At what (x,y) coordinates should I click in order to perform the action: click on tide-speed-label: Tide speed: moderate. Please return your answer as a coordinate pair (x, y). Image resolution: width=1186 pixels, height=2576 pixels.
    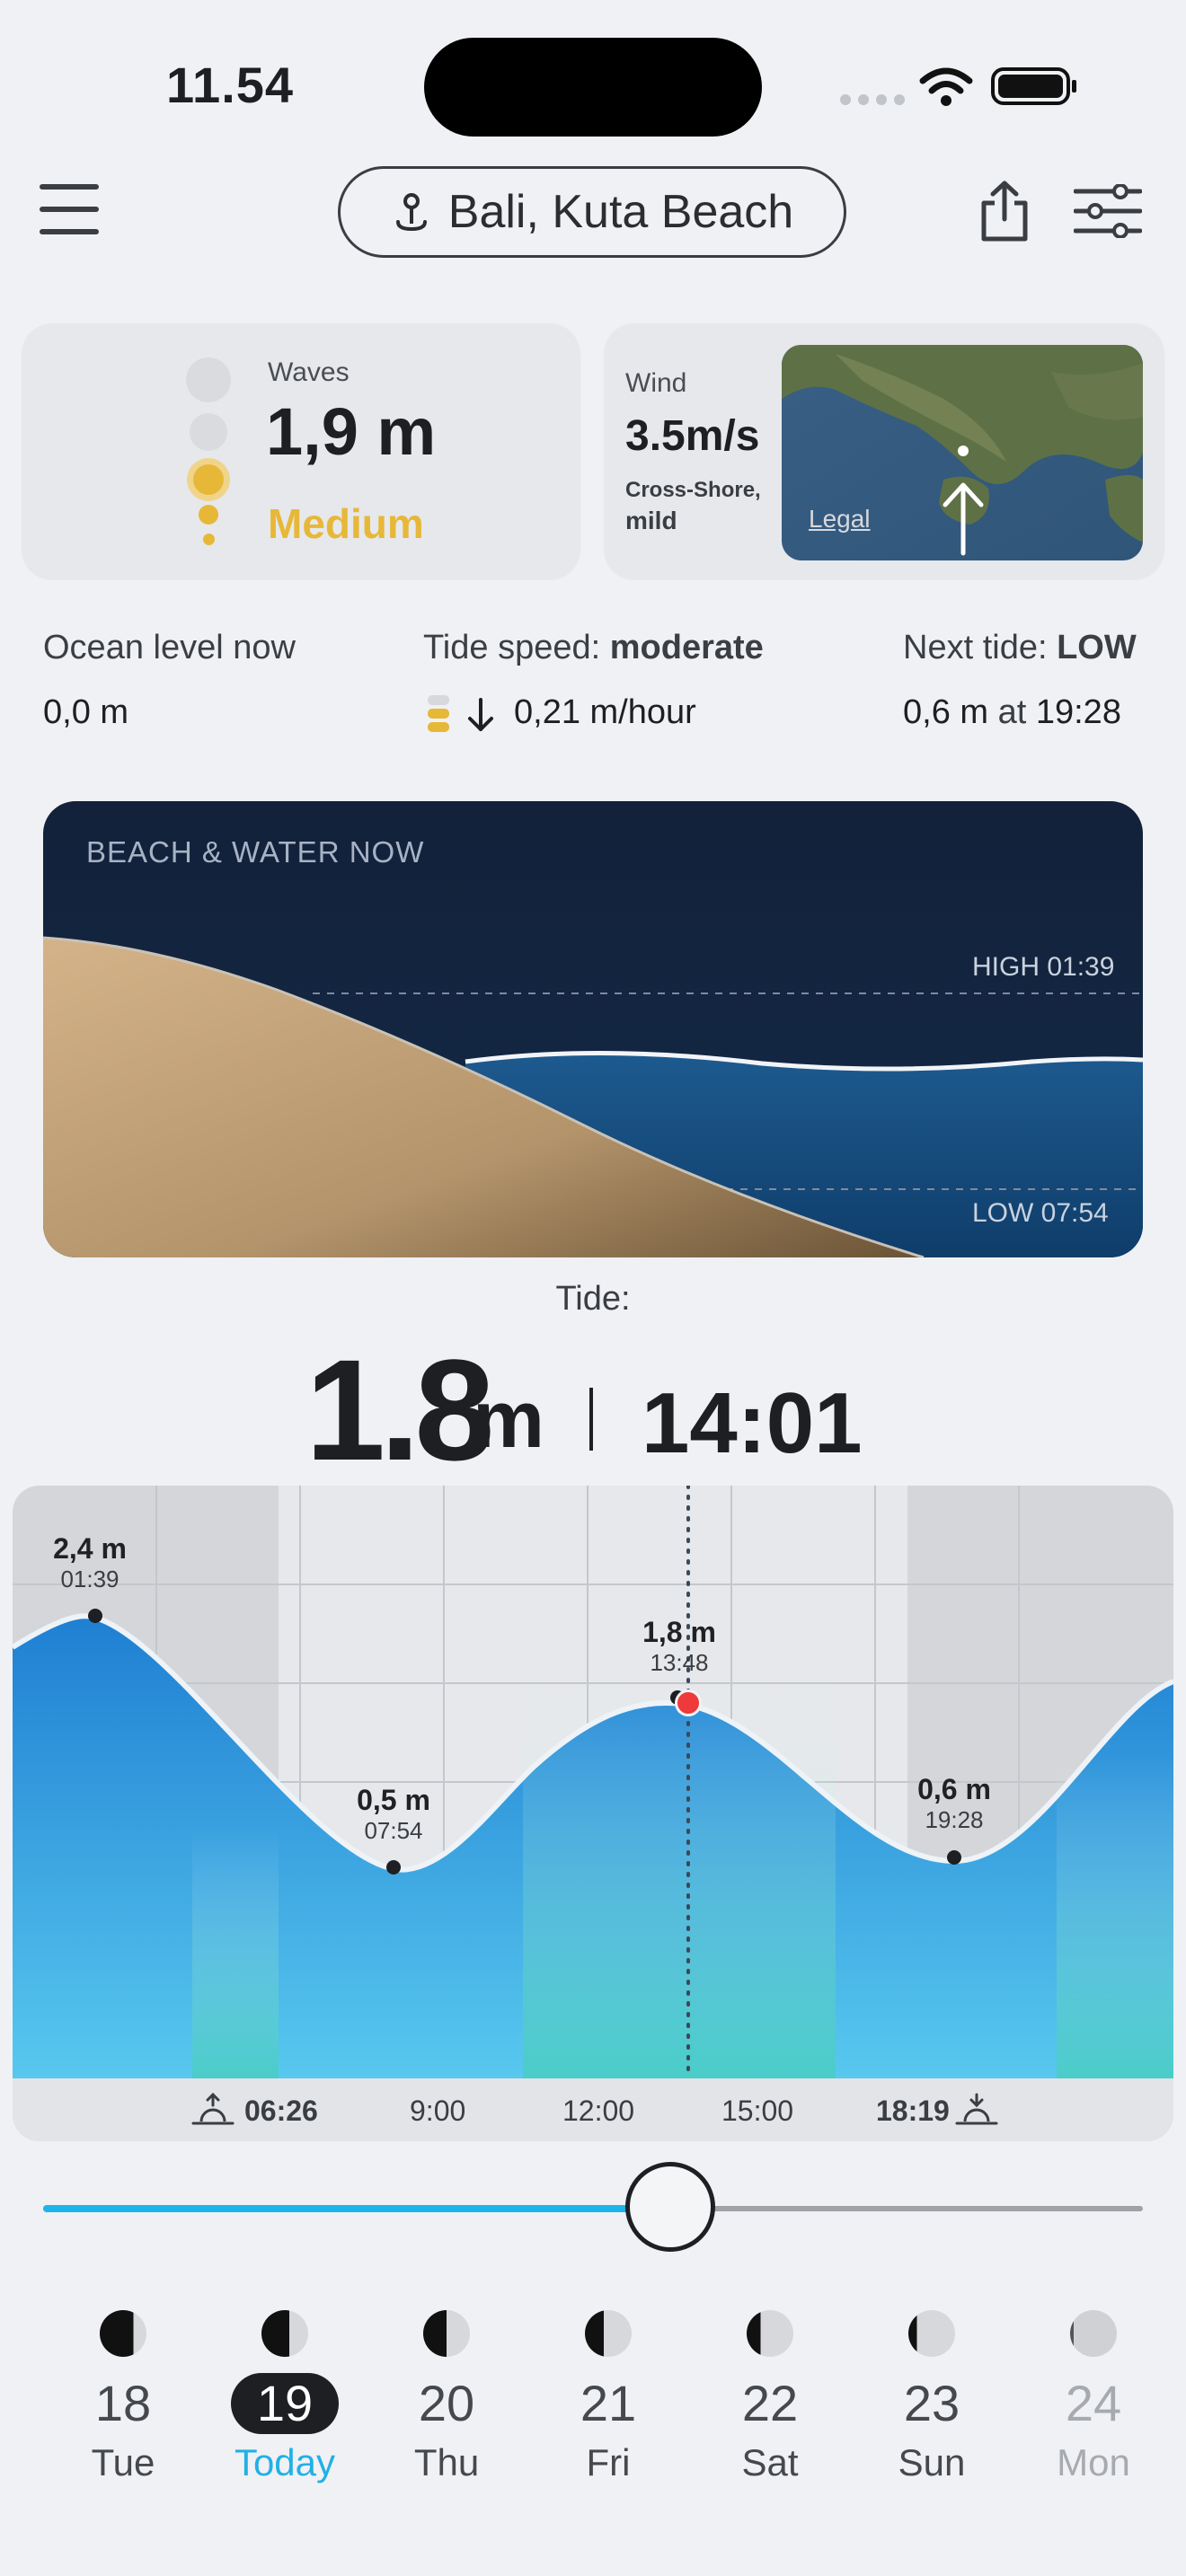
    Looking at the image, I should click on (593, 648).